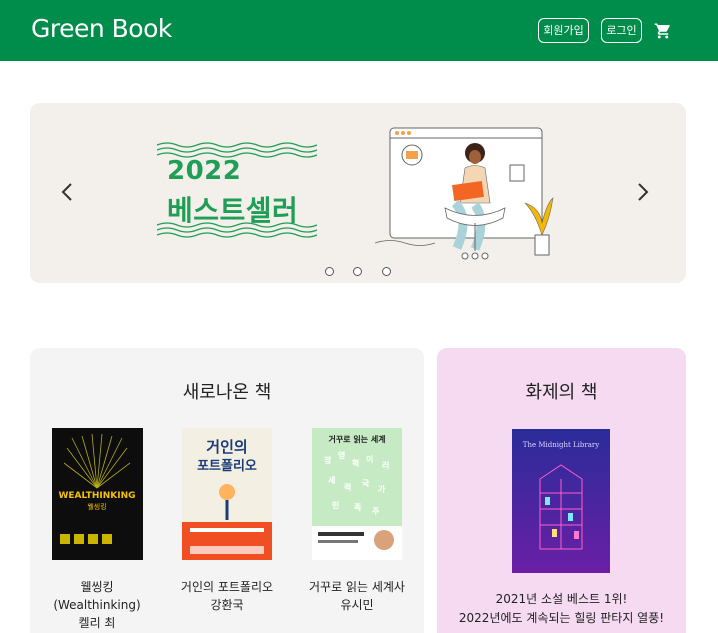  I want to click on hot-books-description: 2021년 소설 베스트 1위! 2022년에도 계속되는 힐링 판타지 열풍!, so click(561, 609).